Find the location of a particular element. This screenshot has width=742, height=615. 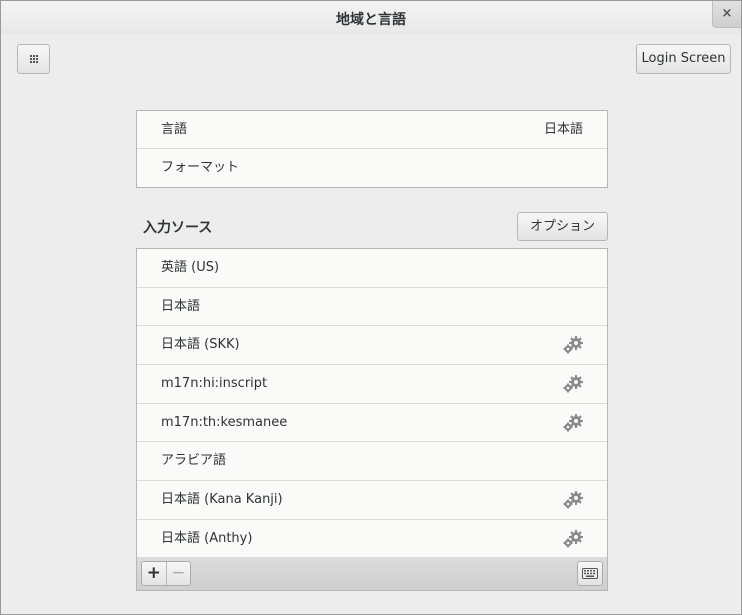

app-grid-button is located at coordinates (33, 59).